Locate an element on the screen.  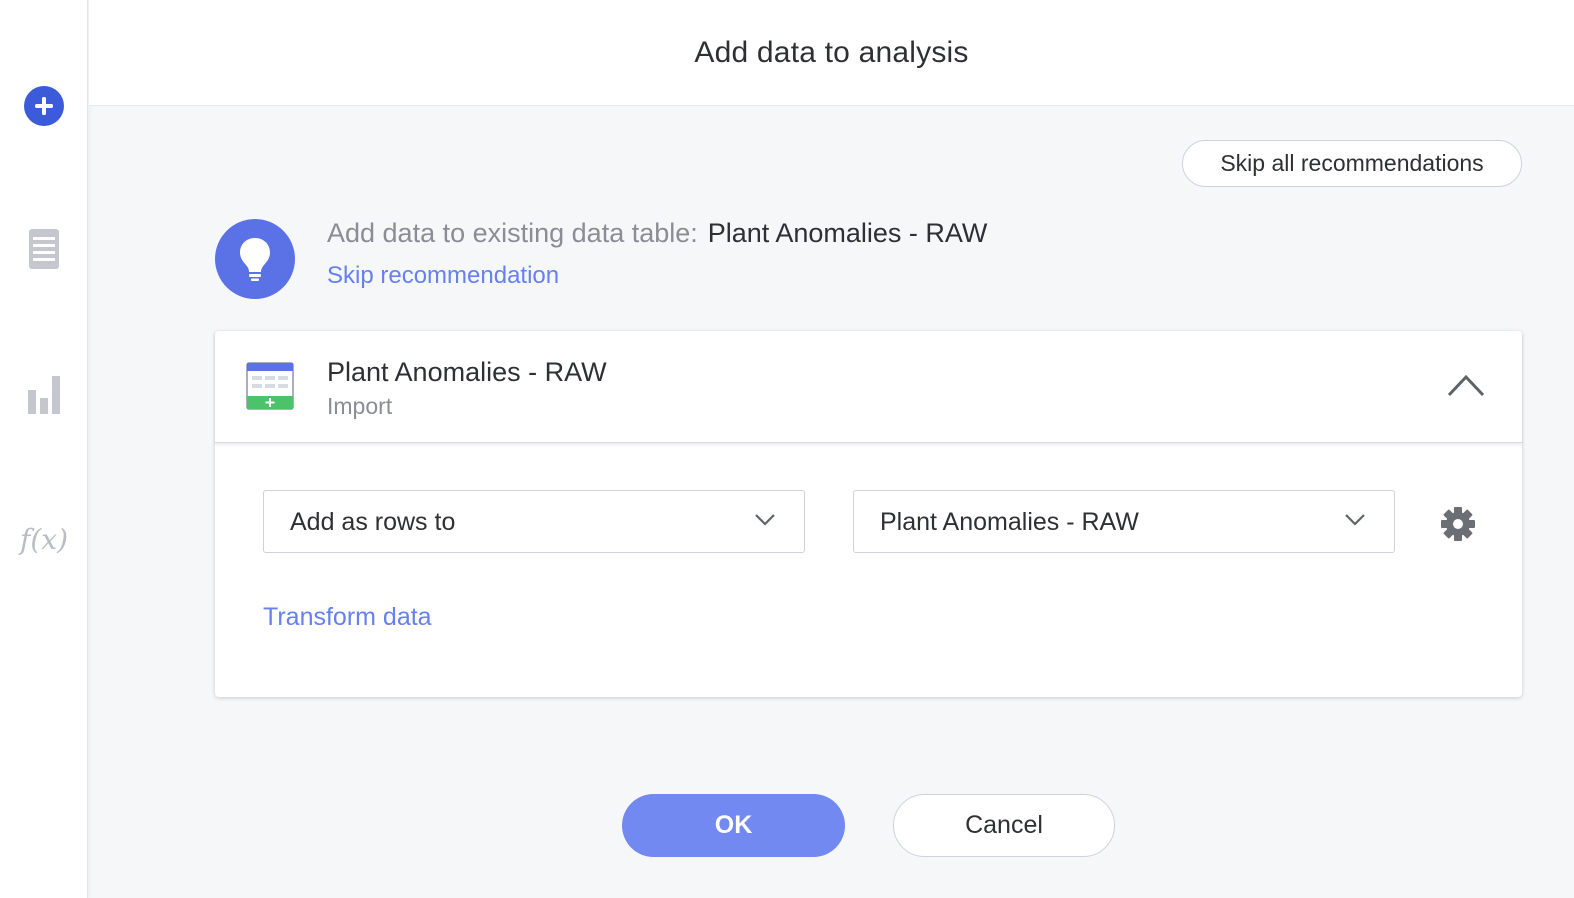
add-method-value: Add as rows to is located at coordinates (373, 522).